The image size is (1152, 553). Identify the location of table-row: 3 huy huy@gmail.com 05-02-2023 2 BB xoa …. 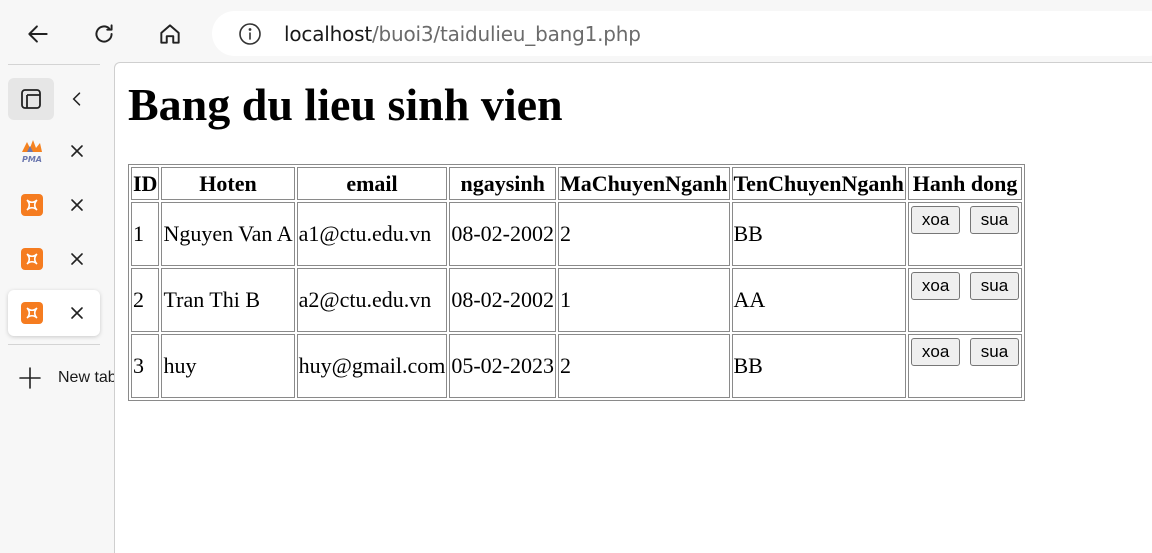
(577, 366).